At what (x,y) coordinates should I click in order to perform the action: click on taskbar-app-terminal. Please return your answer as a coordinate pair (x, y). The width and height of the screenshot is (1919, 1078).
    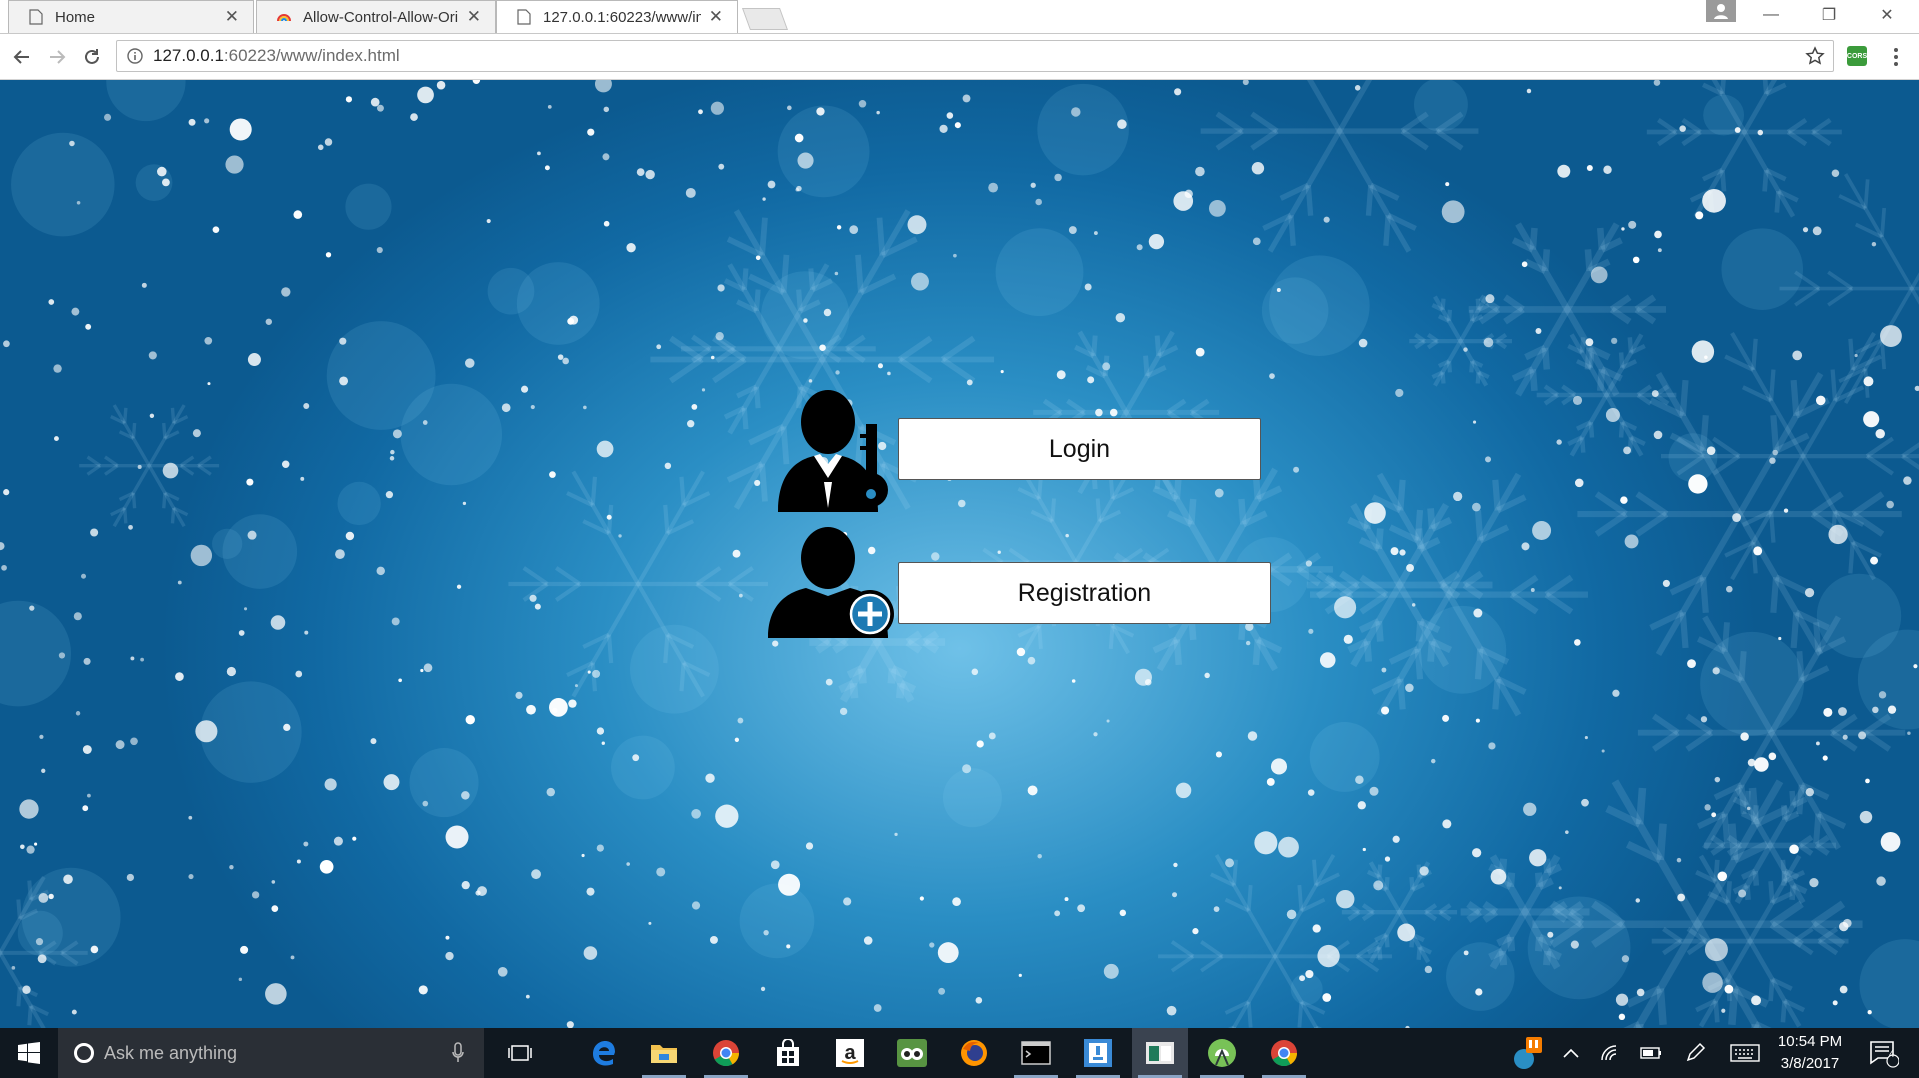
    Looking at the image, I should click on (1036, 1053).